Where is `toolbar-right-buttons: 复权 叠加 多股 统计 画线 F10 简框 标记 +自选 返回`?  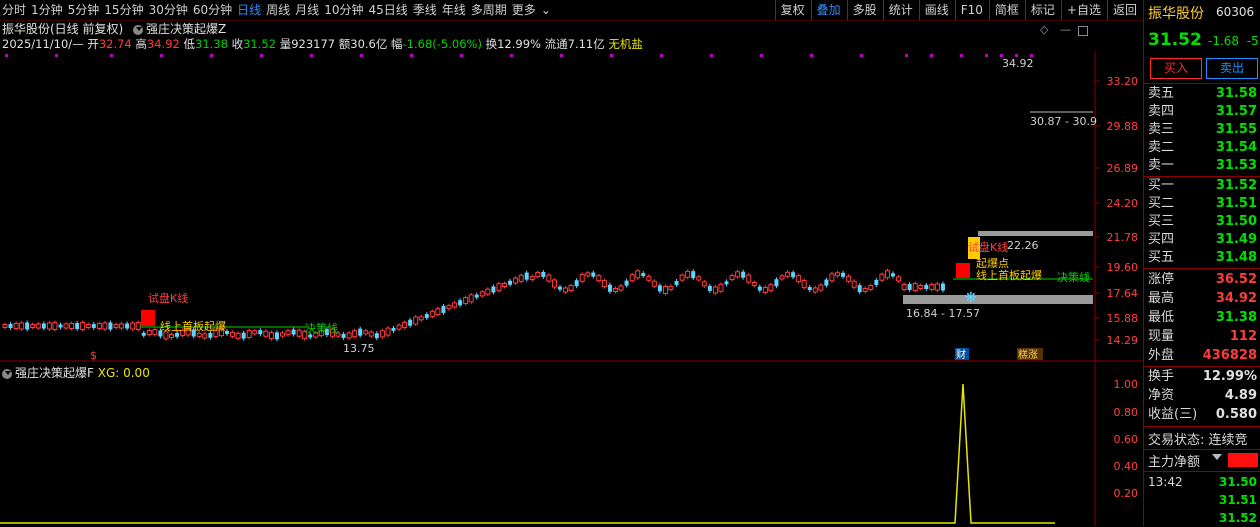
toolbar-right-buttons: 复权 叠加 多股 统计 画线 F10 简框 标记 +自选 返回 is located at coordinates (958, 10).